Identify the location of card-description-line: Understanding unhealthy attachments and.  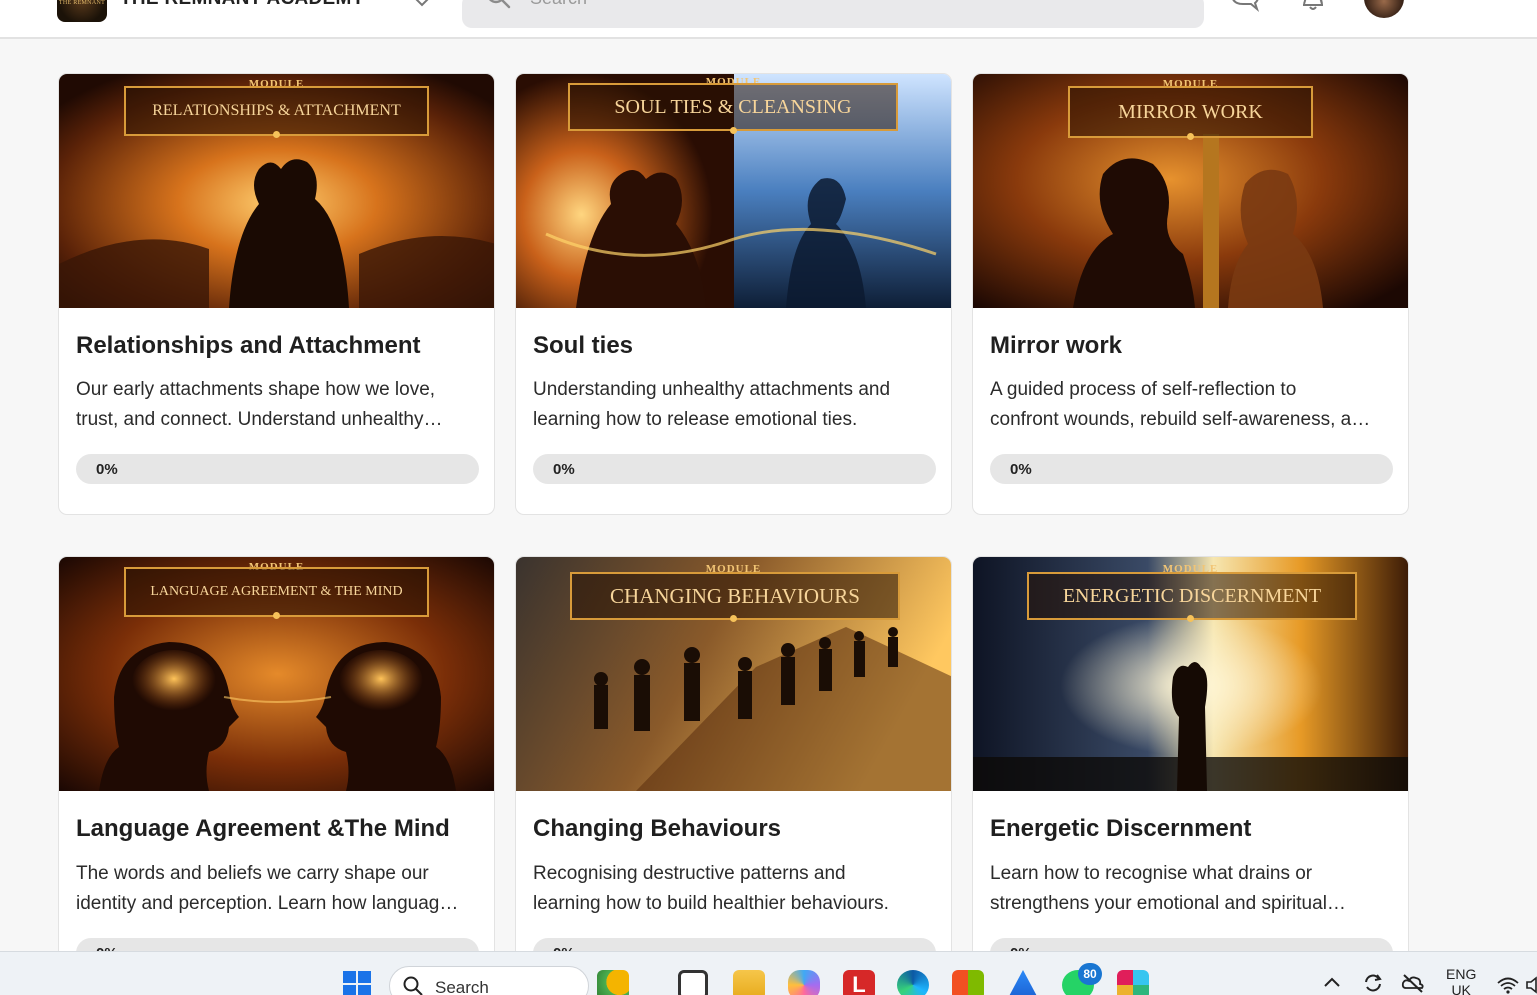
(712, 389).